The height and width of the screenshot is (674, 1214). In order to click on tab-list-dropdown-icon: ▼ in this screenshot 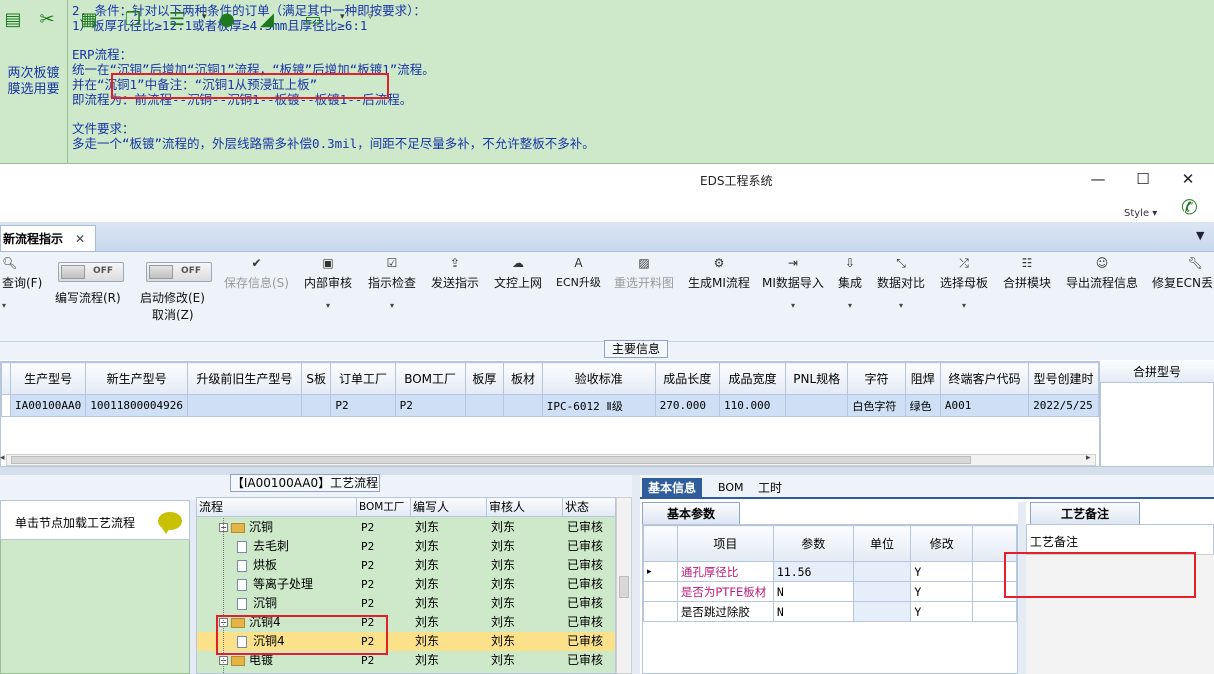, I will do `click(1200, 235)`.